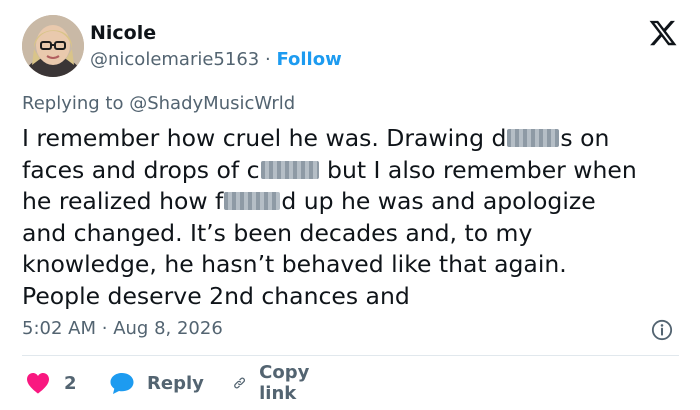  What do you see at coordinates (70, 383) in the screenshot?
I see `like-count: 2` at bounding box center [70, 383].